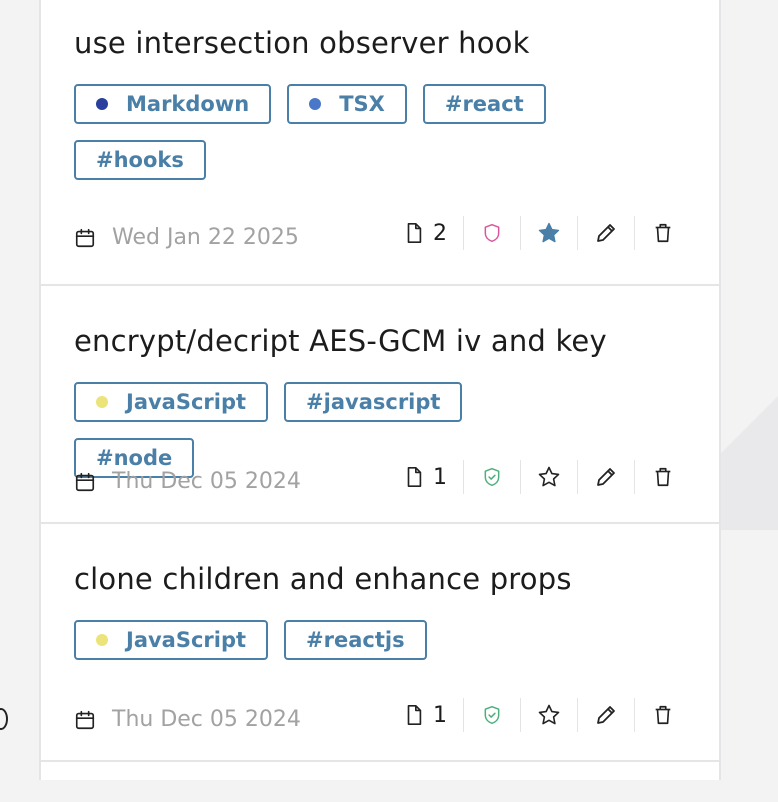 The image size is (778, 802). Describe the element at coordinates (340, 341) in the screenshot. I see `snippet-title: encrypt/decript AES-GCM iv and key` at that location.